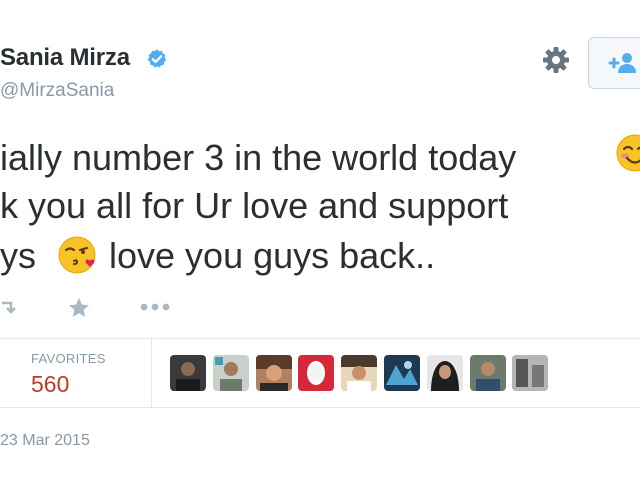 The image size is (640, 480). What do you see at coordinates (65, 58) in the screenshot?
I see `author-name: Sania Mirza` at bounding box center [65, 58].